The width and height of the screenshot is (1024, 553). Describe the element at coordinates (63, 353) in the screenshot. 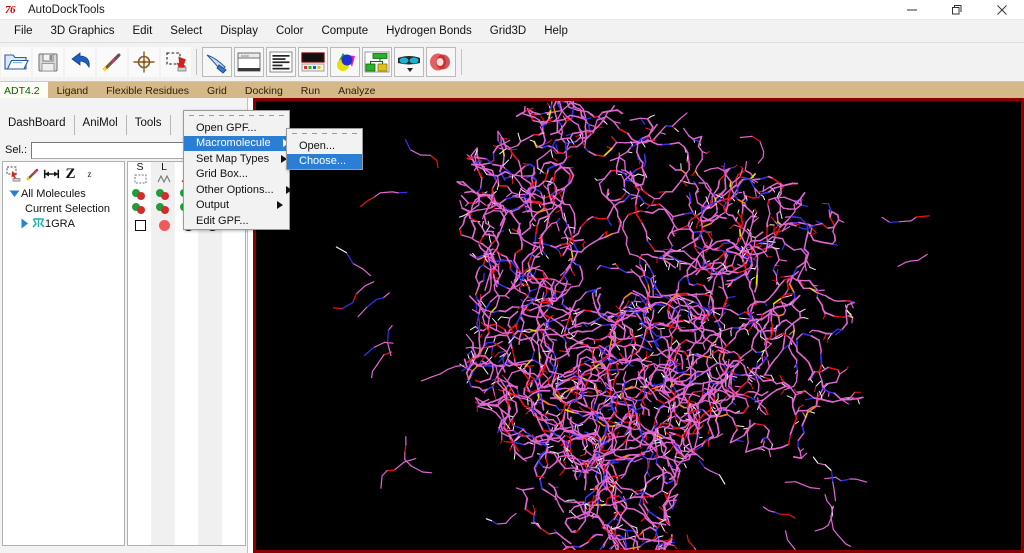

I see `molecule-tree-panel: Z z All Molecules Current Selection 1GRA` at that location.